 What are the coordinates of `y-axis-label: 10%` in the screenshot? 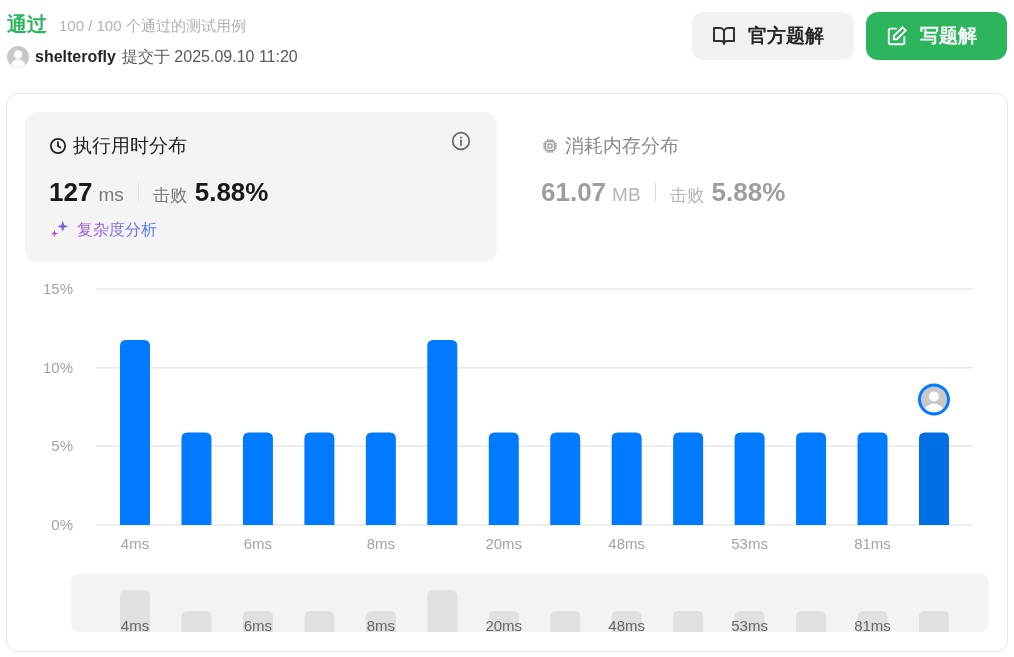 It's located at (57, 367).